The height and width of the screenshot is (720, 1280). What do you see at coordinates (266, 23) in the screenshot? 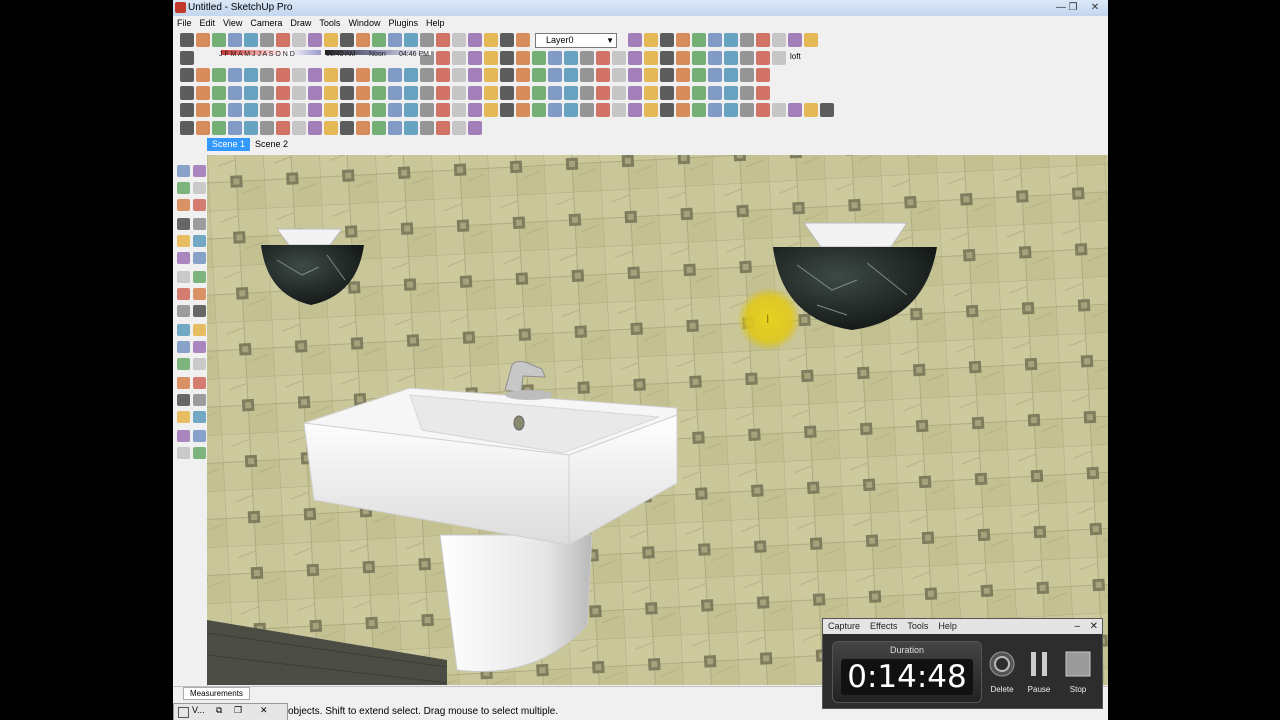
I see `menu-camera: Camera` at bounding box center [266, 23].